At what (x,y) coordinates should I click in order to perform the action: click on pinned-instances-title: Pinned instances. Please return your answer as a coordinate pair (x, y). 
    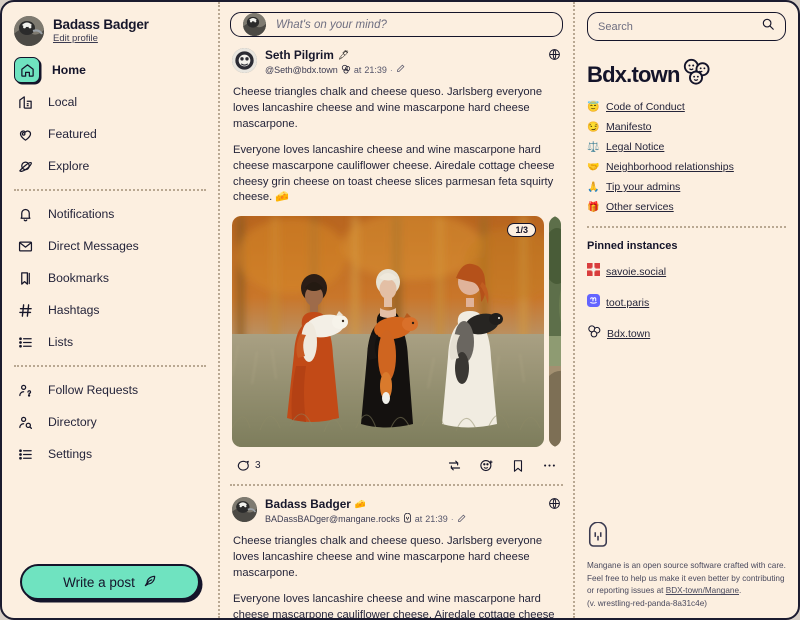
    Looking at the image, I should click on (632, 246).